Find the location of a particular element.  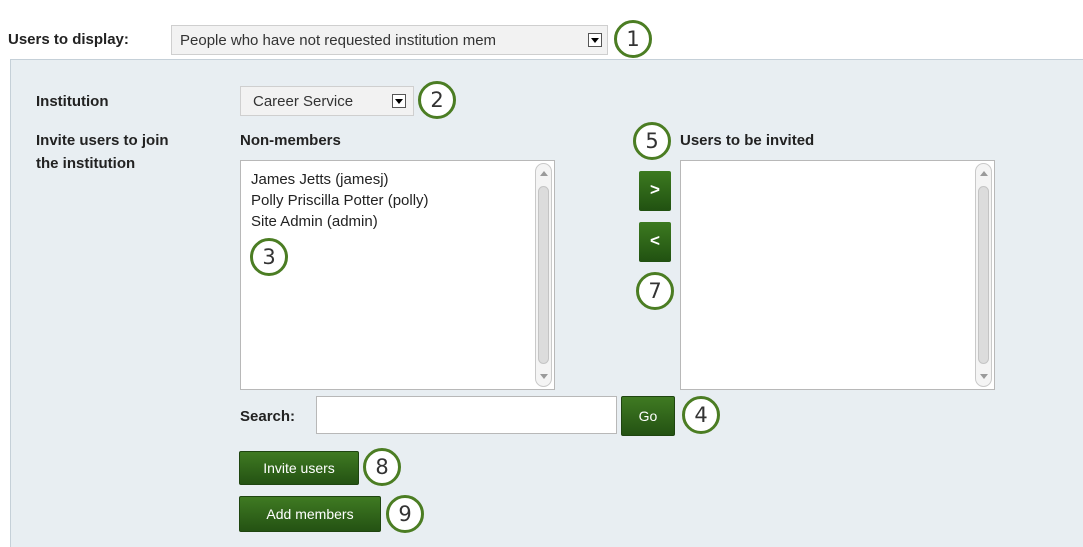

invited-list is located at coordinates (837, 275).